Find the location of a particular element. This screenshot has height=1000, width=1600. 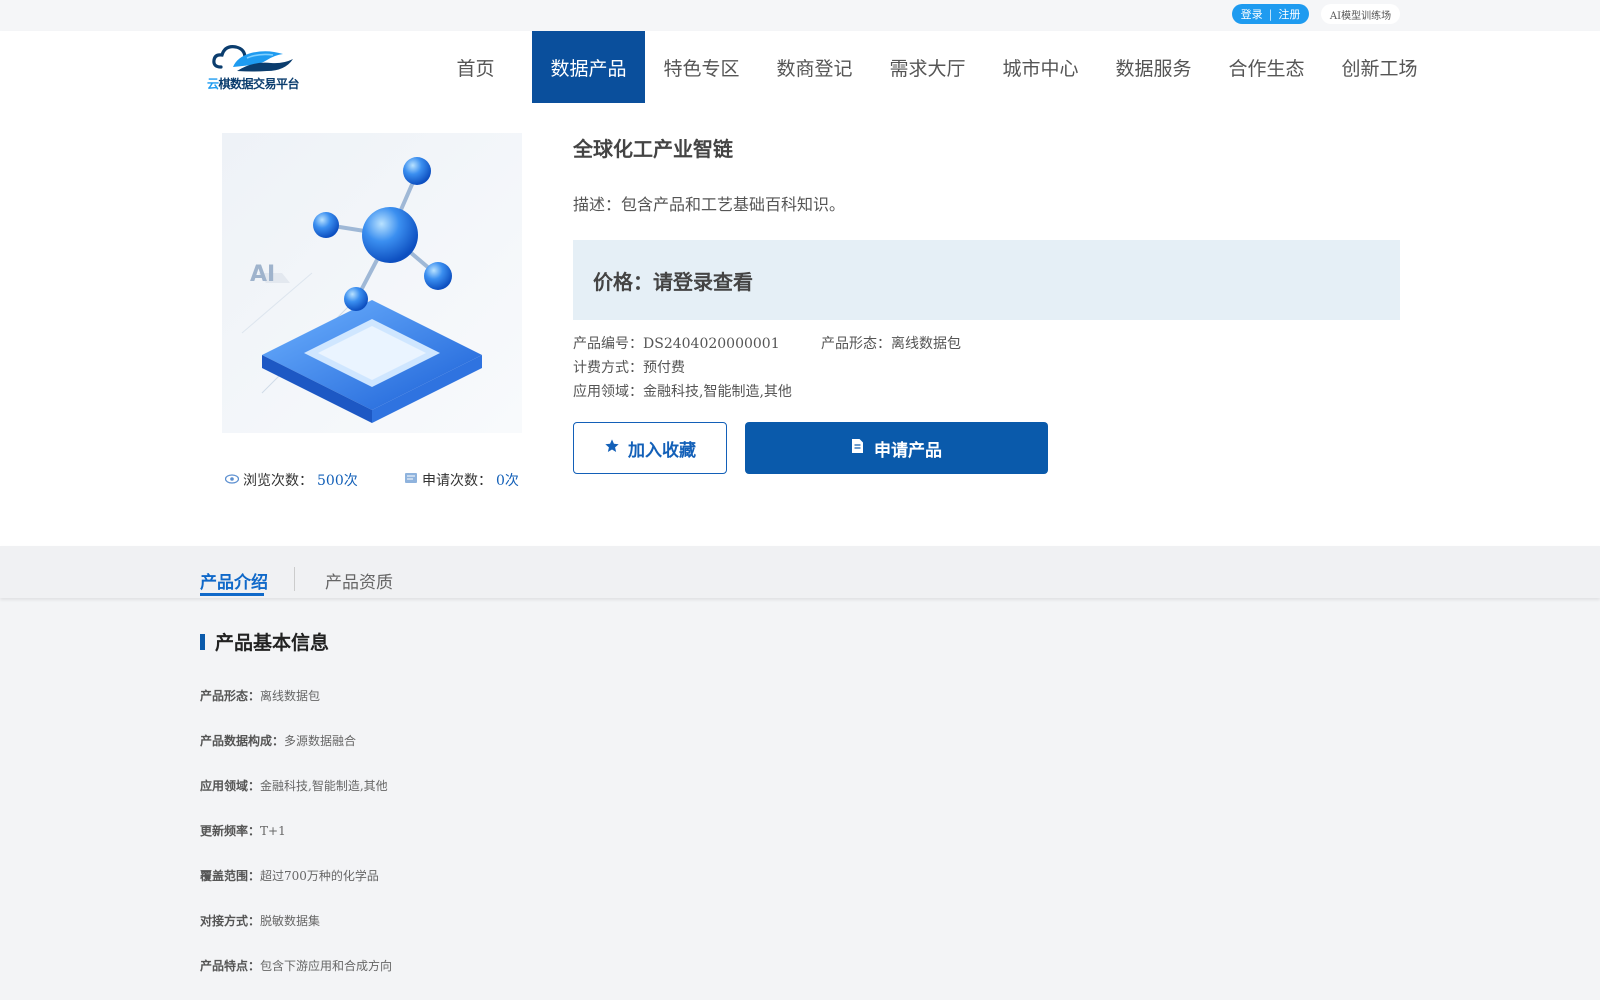

nav-partner-ecosystem: 合作生态 is located at coordinates (1266, 67).